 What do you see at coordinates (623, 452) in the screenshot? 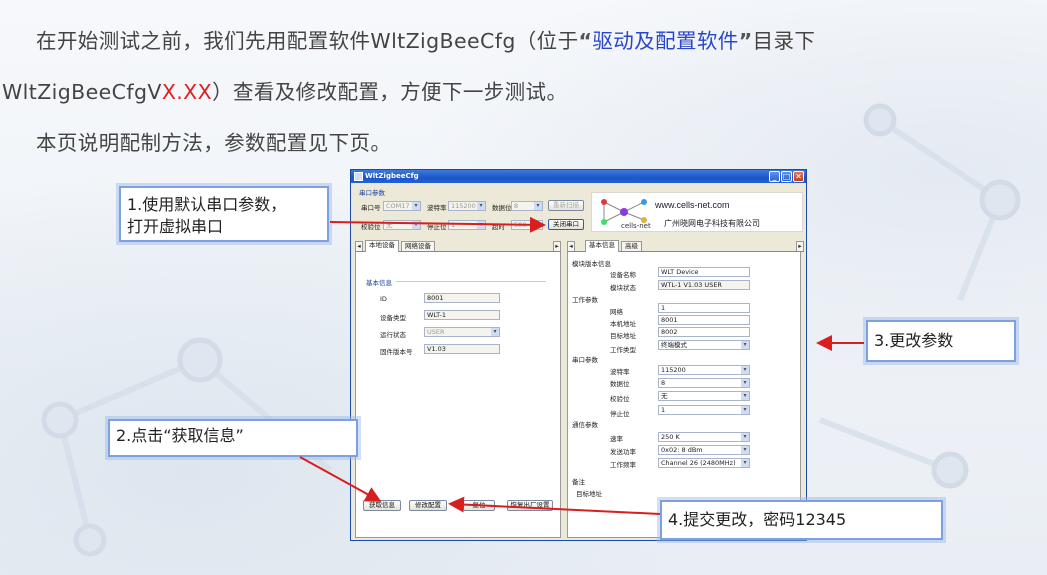
I see `power-label: 发送功率` at bounding box center [623, 452].